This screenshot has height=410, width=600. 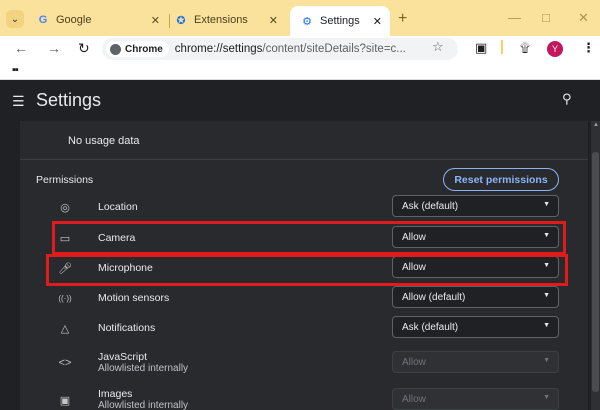 What do you see at coordinates (525, 48) in the screenshot?
I see `extension-spiral-icon: ۩` at bounding box center [525, 48].